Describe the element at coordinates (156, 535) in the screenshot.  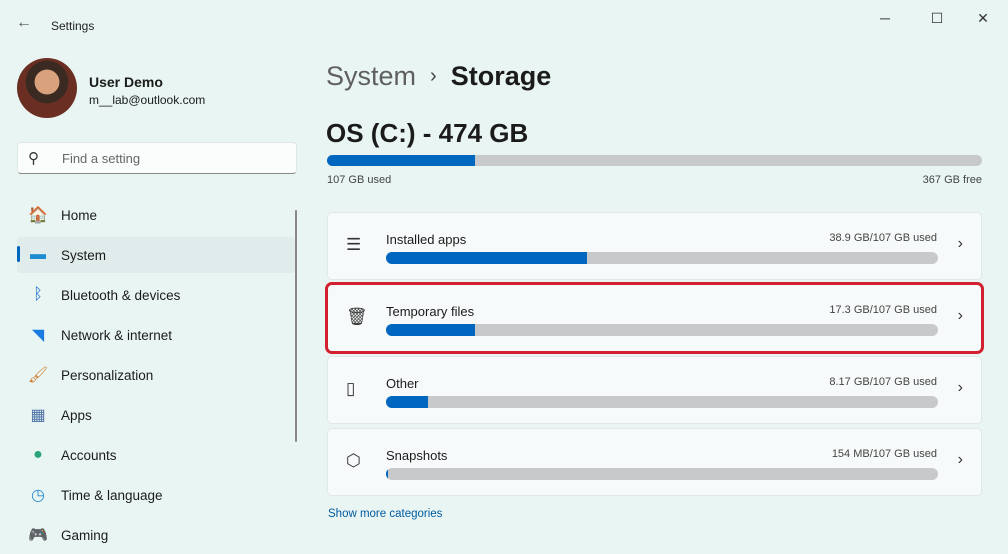
I see `sidebar-item-gaming: 🎮 Gaming` at that location.